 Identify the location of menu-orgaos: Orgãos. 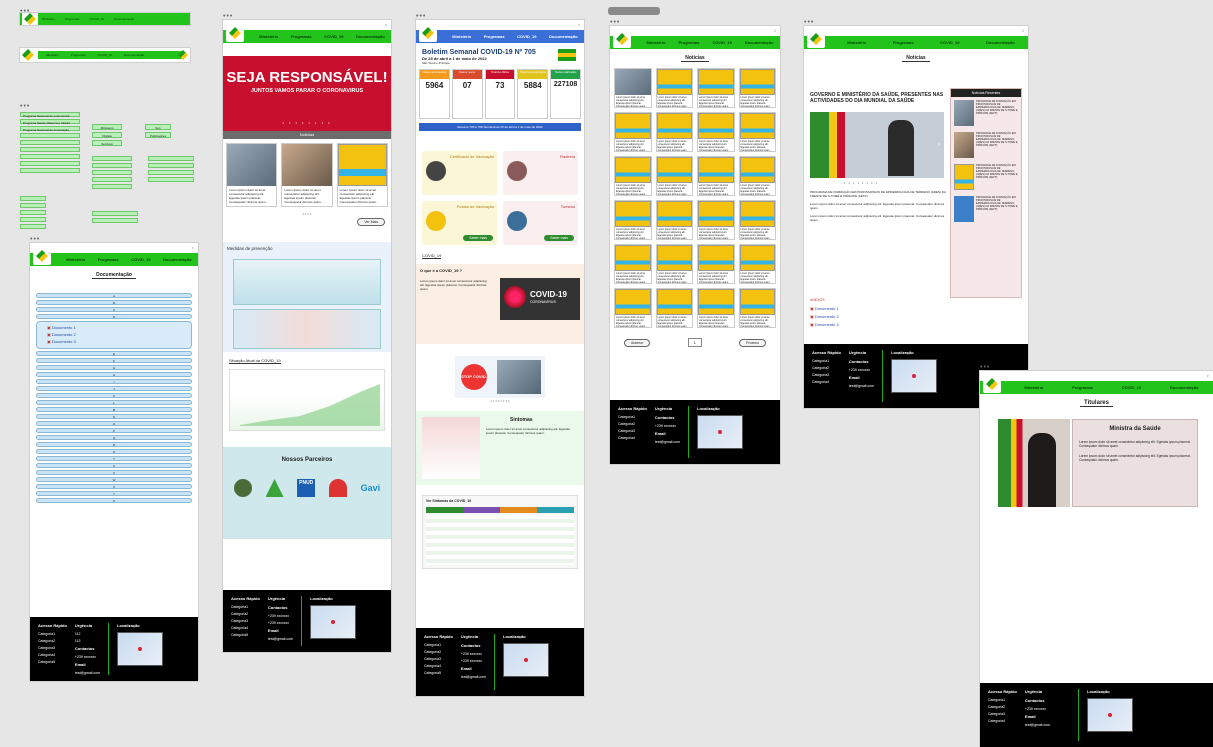
(107, 135).